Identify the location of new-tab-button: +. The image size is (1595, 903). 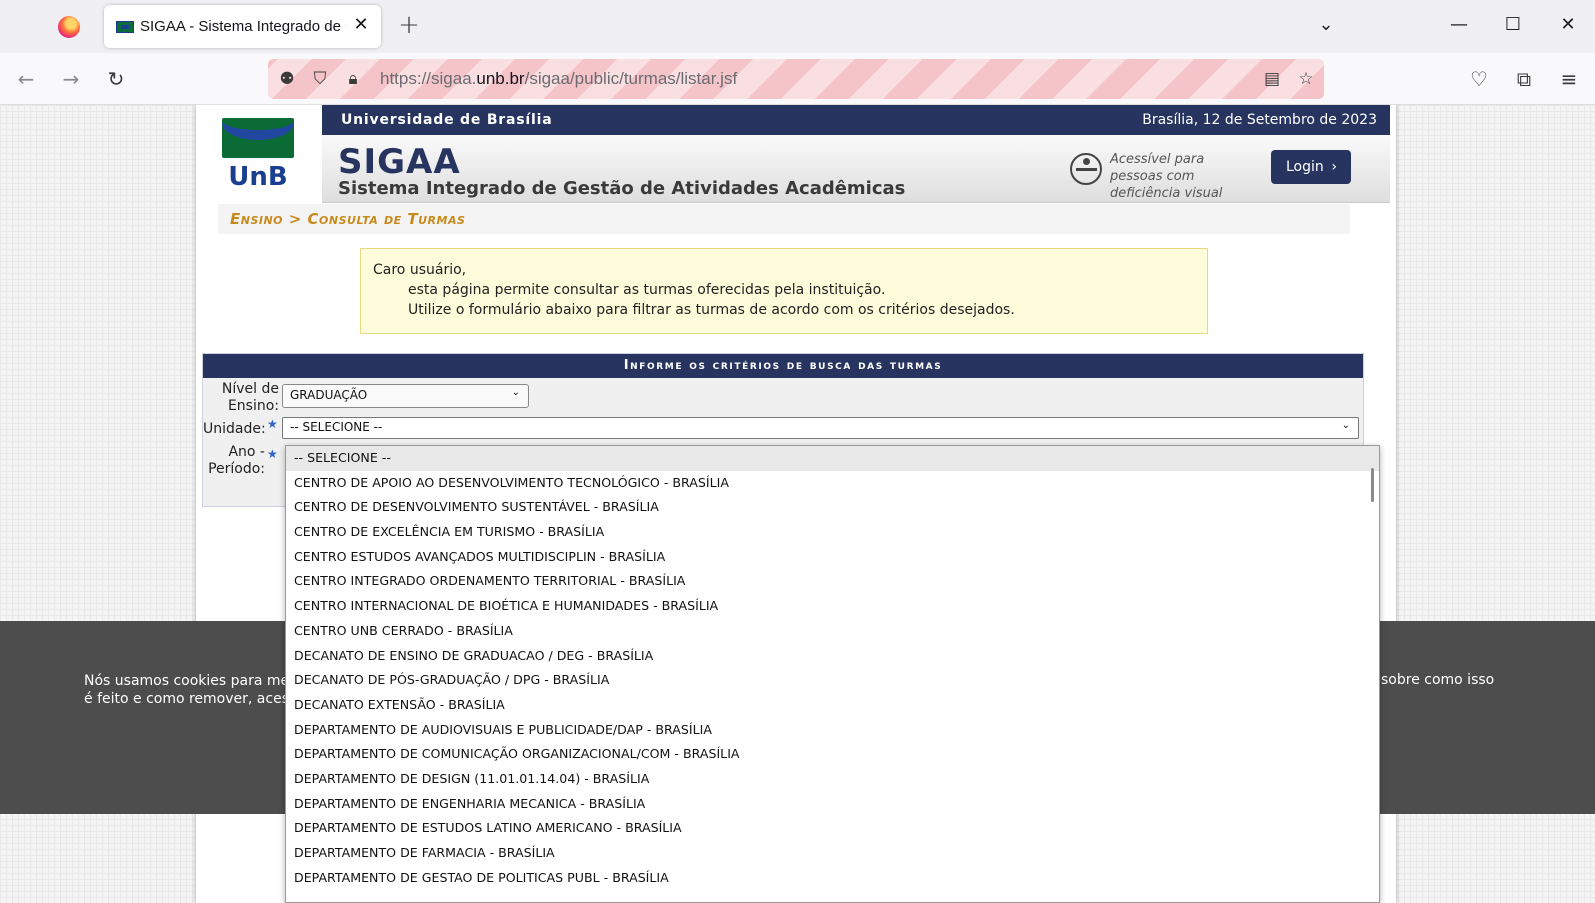
(409, 25).